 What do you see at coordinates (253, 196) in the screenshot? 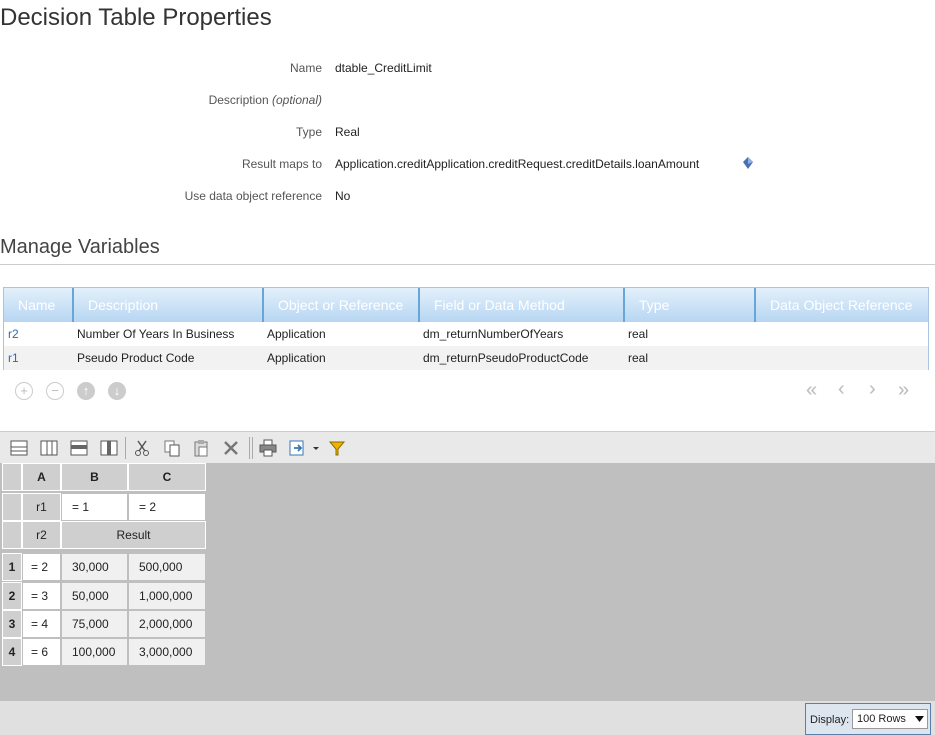
I see `use-ref-label: Use data object reference` at bounding box center [253, 196].